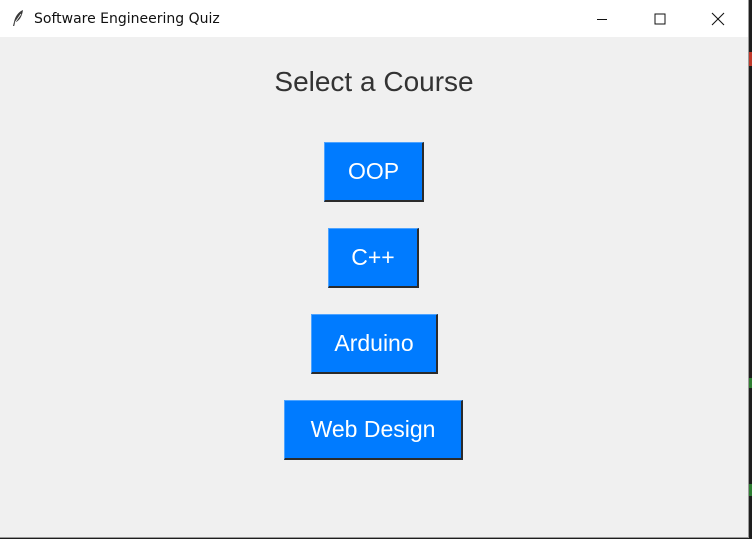  What do you see at coordinates (374, 81) in the screenshot?
I see `page-title: Select a Course` at bounding box center [374, 81].